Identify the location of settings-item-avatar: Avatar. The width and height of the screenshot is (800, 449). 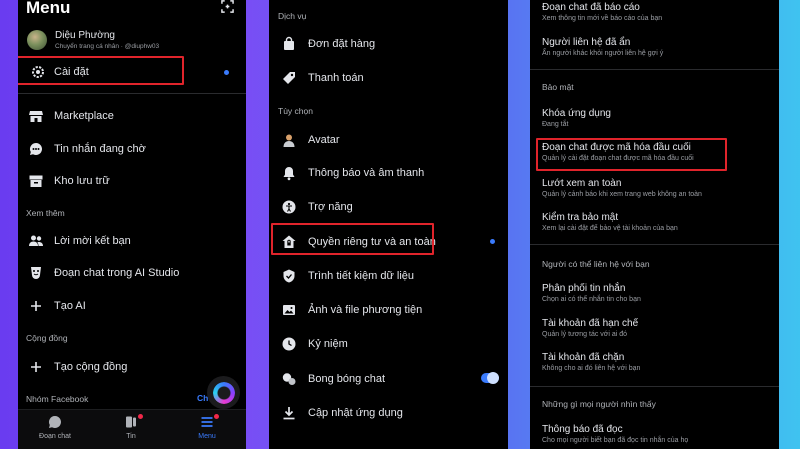
(388, 140).